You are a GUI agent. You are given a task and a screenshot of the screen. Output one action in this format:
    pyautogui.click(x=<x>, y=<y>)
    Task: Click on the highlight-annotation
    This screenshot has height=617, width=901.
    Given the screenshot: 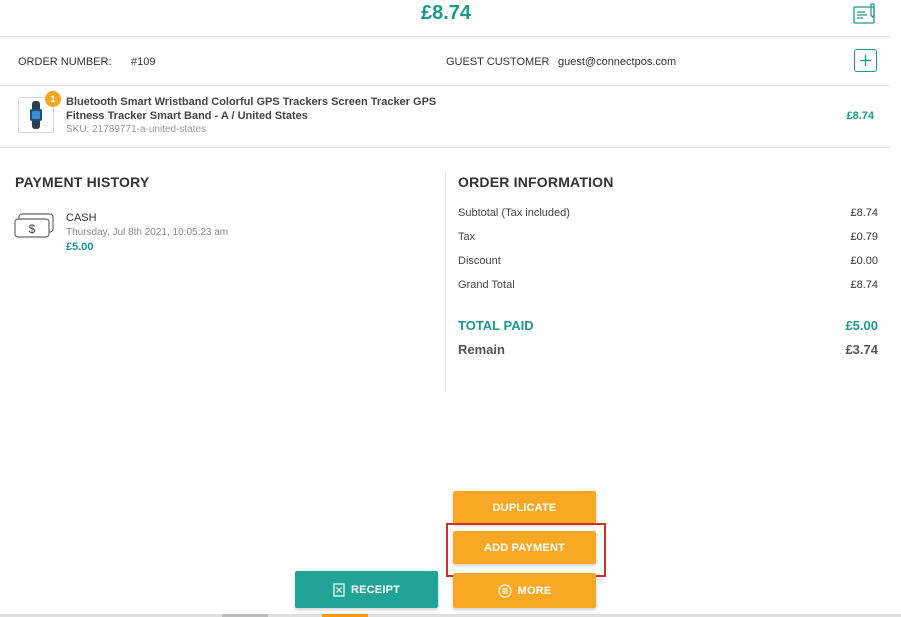 What is the action you would take?
    pyautogui.click(x=526, y=550)
    